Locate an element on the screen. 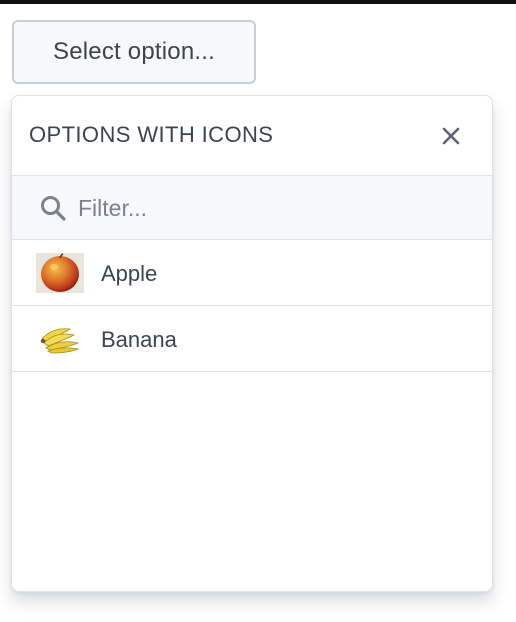 This screenshot has width=516, height=622. option-banana: Banana is located at coordinates (252, 339).